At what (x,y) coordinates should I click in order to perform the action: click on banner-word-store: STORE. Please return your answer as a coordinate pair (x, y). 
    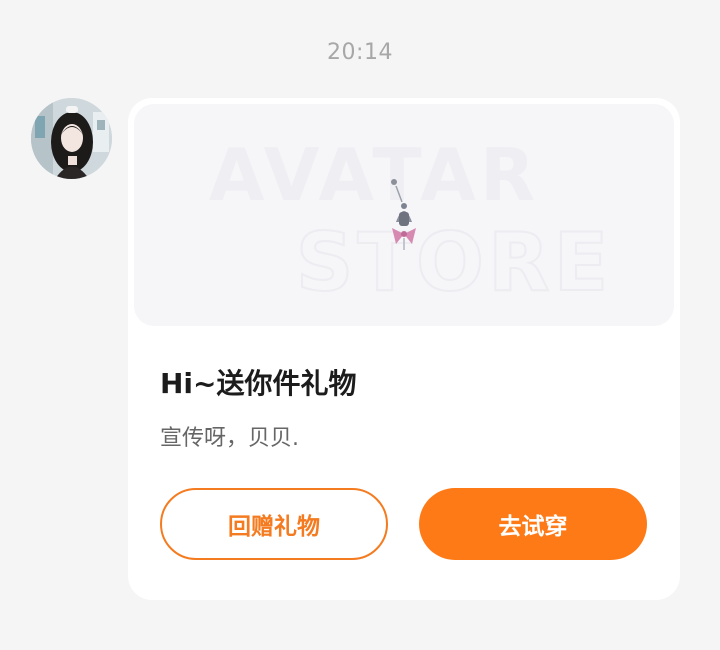
    Looking at the image, I should click on (454, 262).